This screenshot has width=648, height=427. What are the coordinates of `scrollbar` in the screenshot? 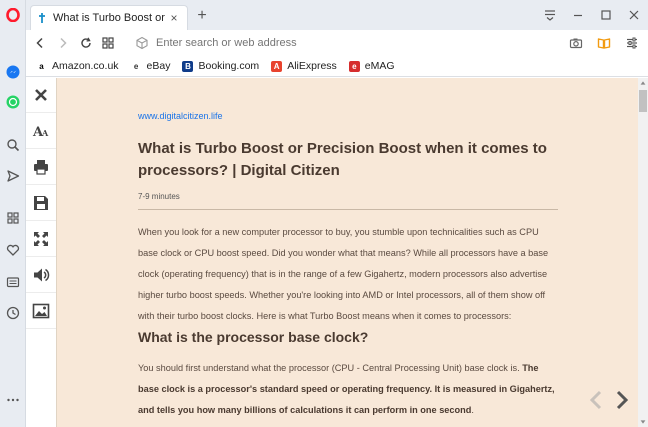 It's located at (643, 252).